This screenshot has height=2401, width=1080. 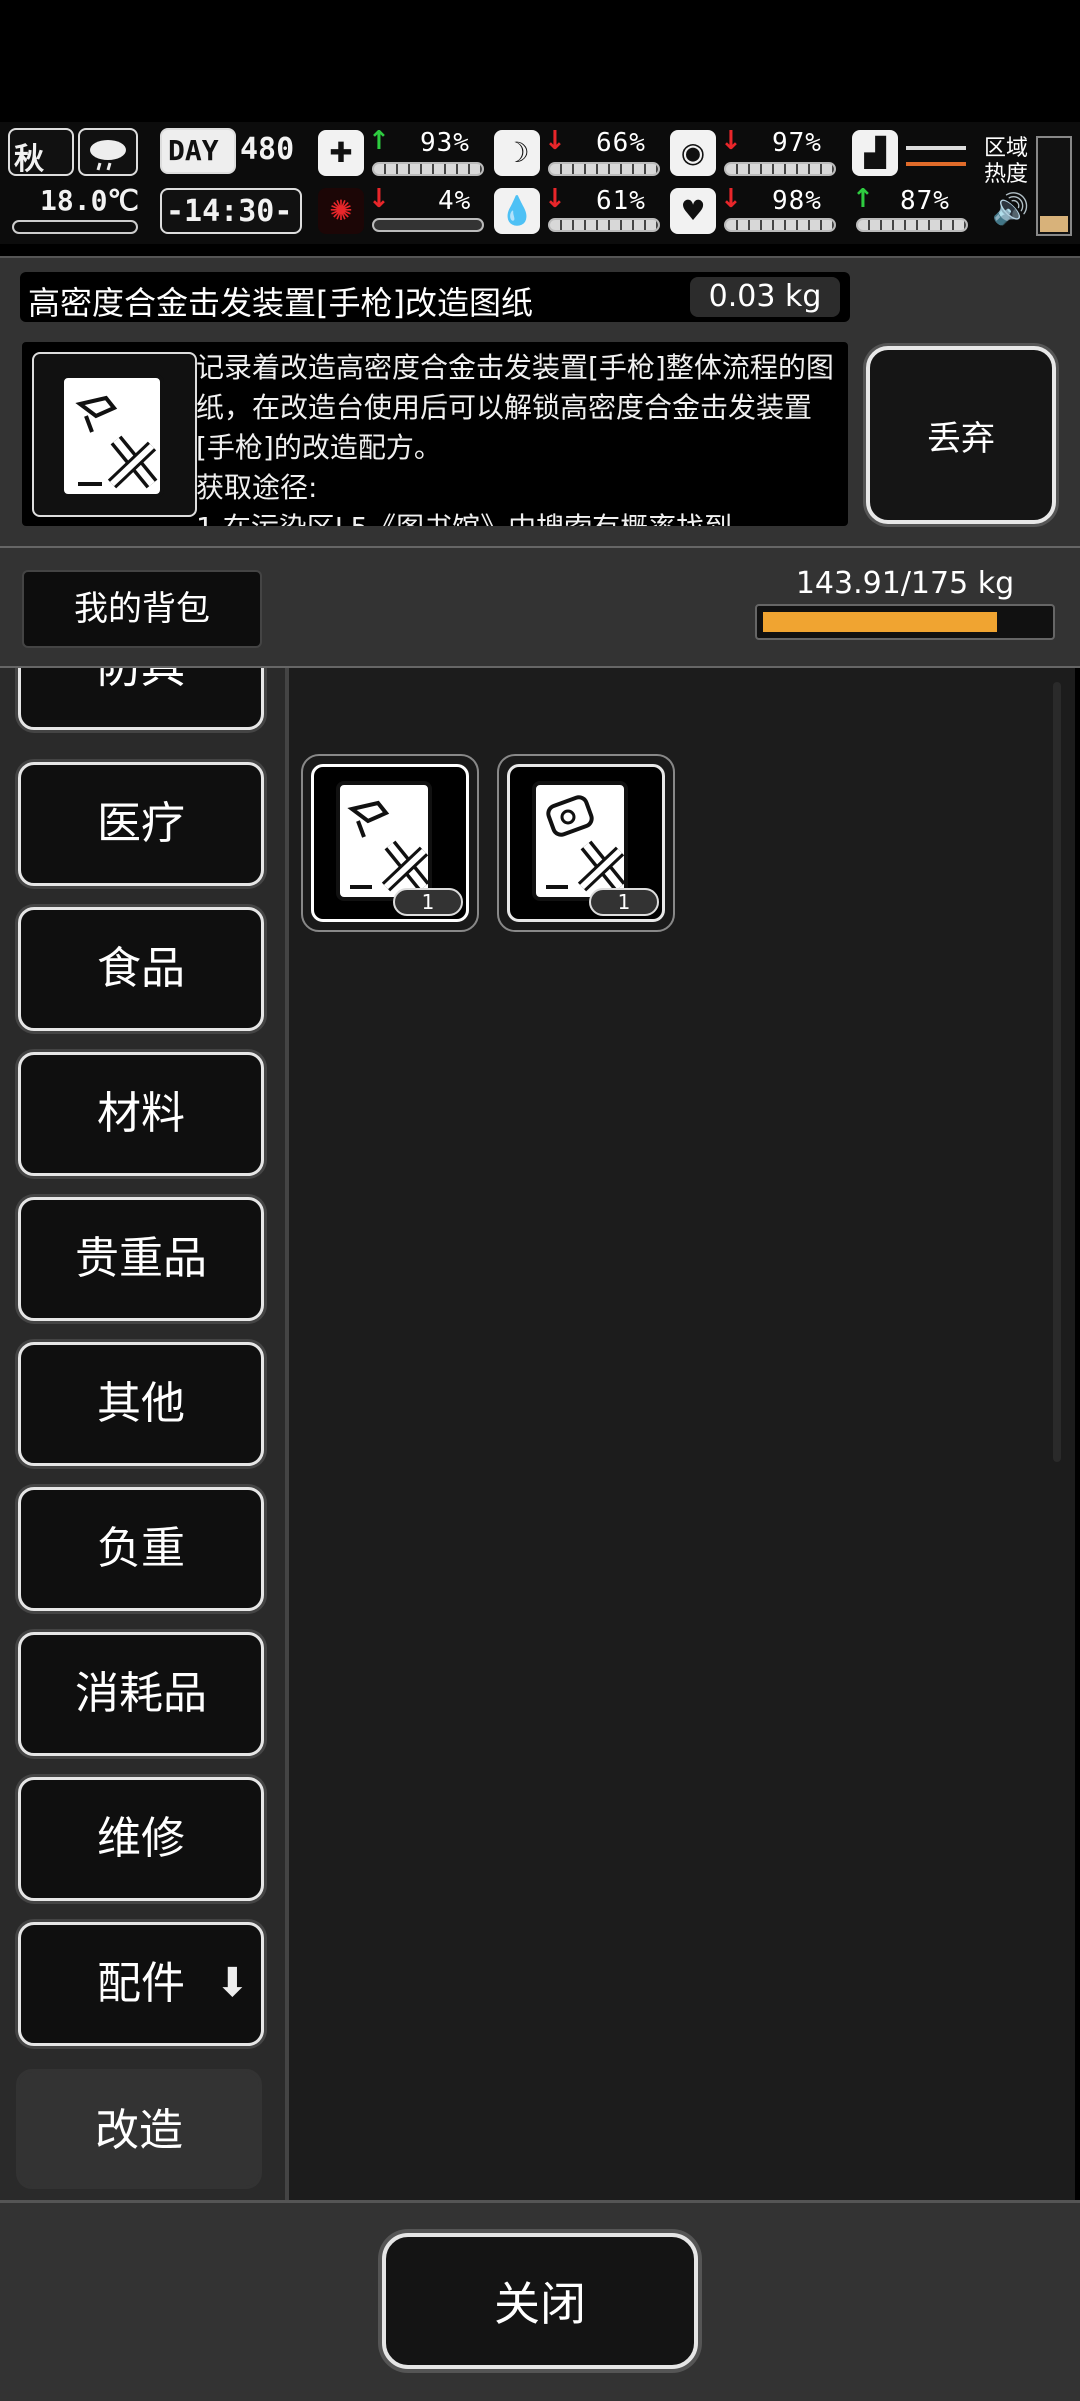 I want to click on leg-bar, so click(x=912, y=225).